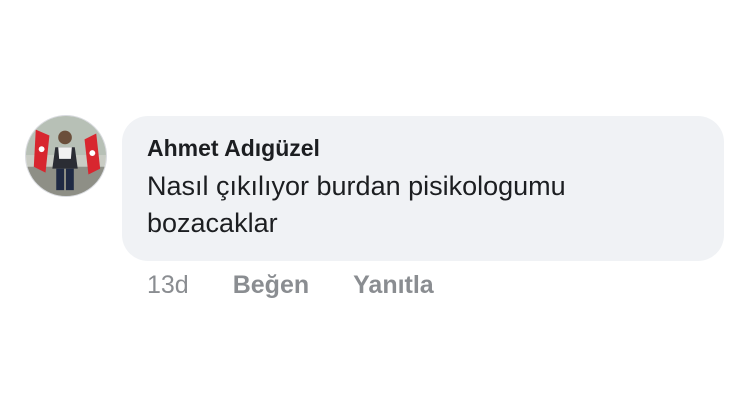 This screenshot has height=402, width=750. Describe the element at coordinates (168, 285) in the screenshot. I see `comment-timestamp: 13d` at that location.